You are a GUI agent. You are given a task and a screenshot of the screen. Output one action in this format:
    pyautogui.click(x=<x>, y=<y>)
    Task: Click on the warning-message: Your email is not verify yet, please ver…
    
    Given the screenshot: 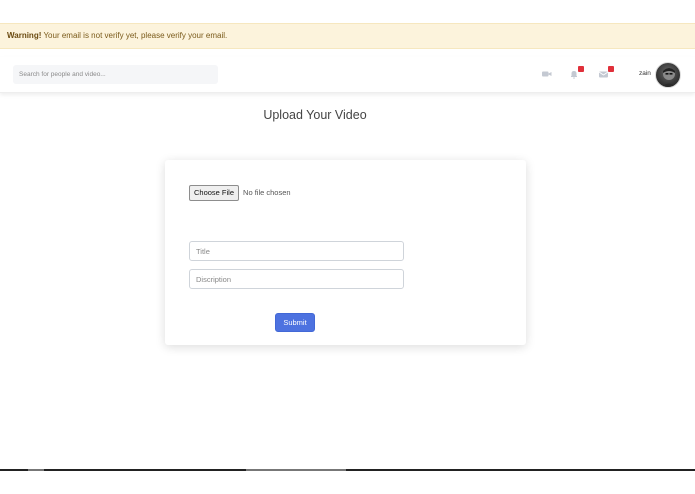 What is the action you would take?
    pyautogui.click(x=134, y=35)
    